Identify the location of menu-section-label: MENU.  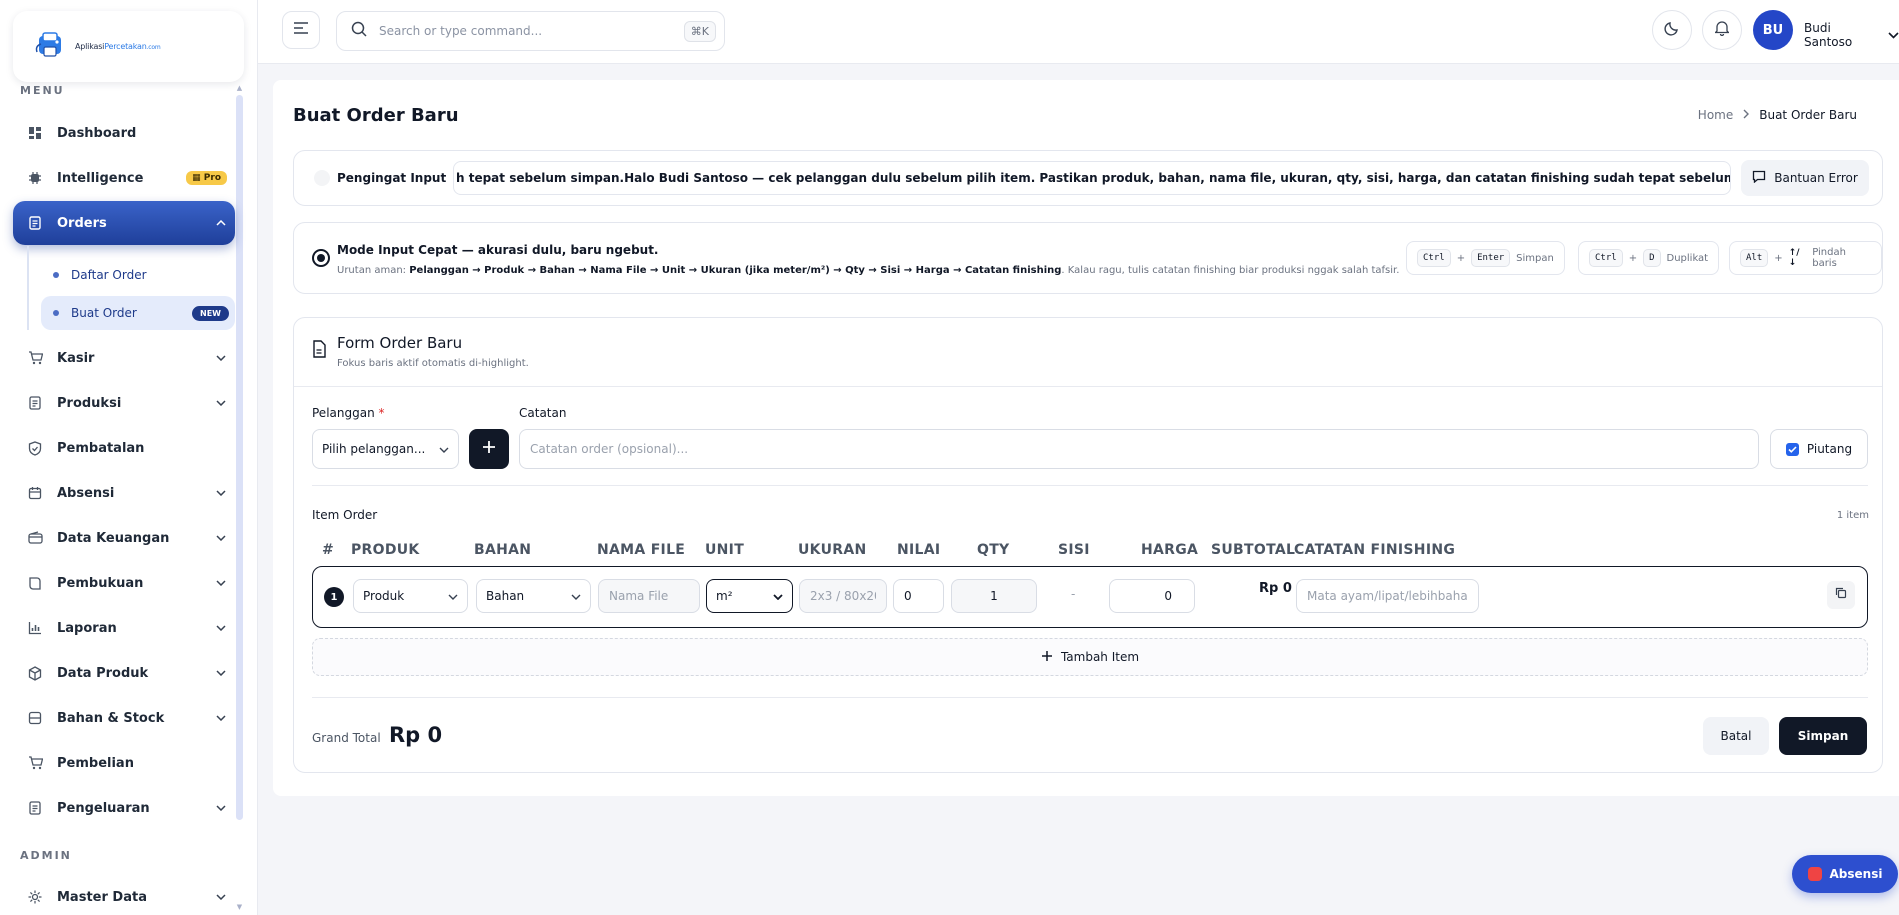
(42, 90).